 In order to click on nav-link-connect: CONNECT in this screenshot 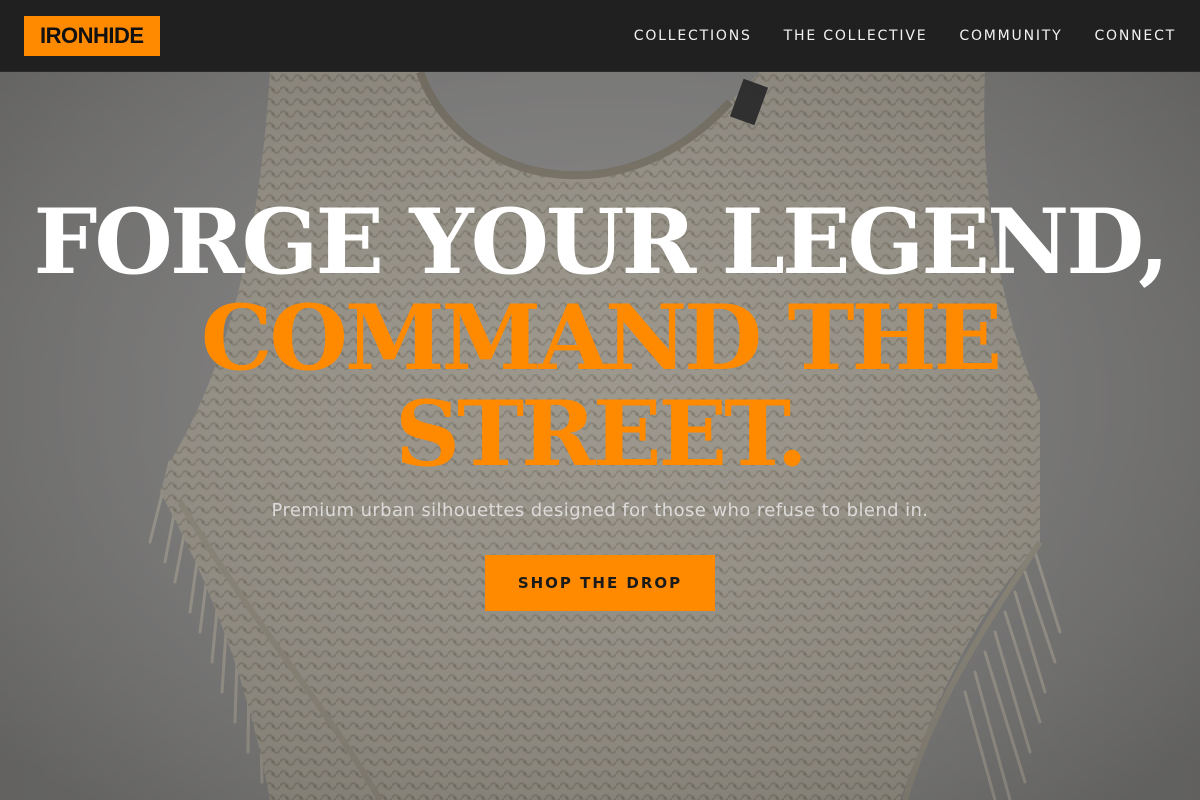, I will do `click(1135, 36)`.